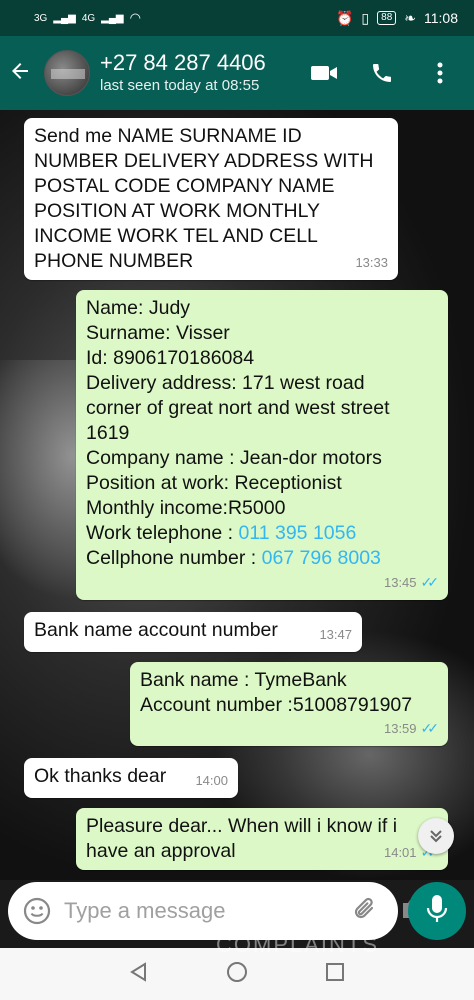 The height and width of the screenshot is (1000, 474). What do you see at coordinates (382, 73) in the screenshot?
I see `phone-icon` at bounding box center [382, 73].